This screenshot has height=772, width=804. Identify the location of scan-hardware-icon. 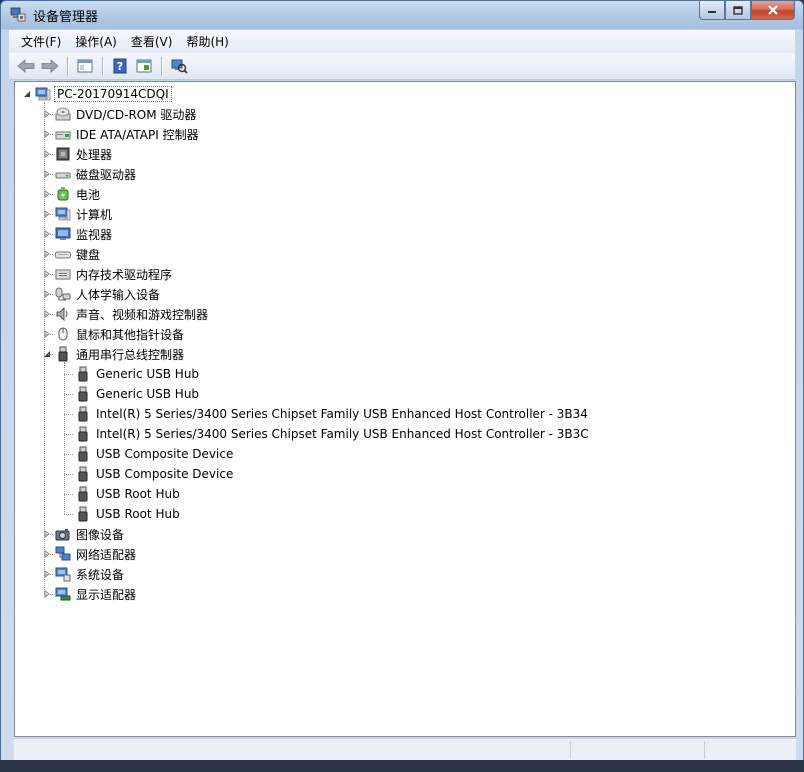
(179, 66).